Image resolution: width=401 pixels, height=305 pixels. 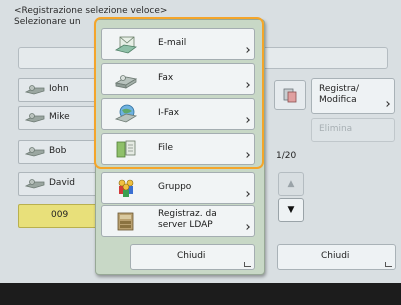 I want to click on address-book-icon, so click(x=290, y=95).